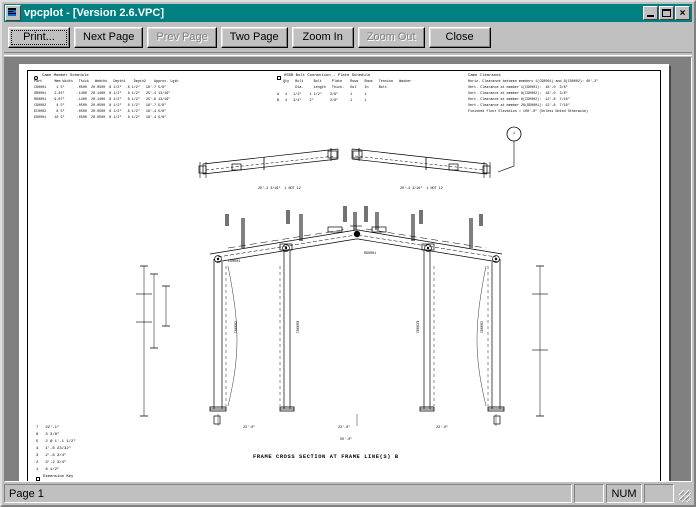 This screenshot has height=507, width=696. I want to click on resize-grip, so click(684, 493).